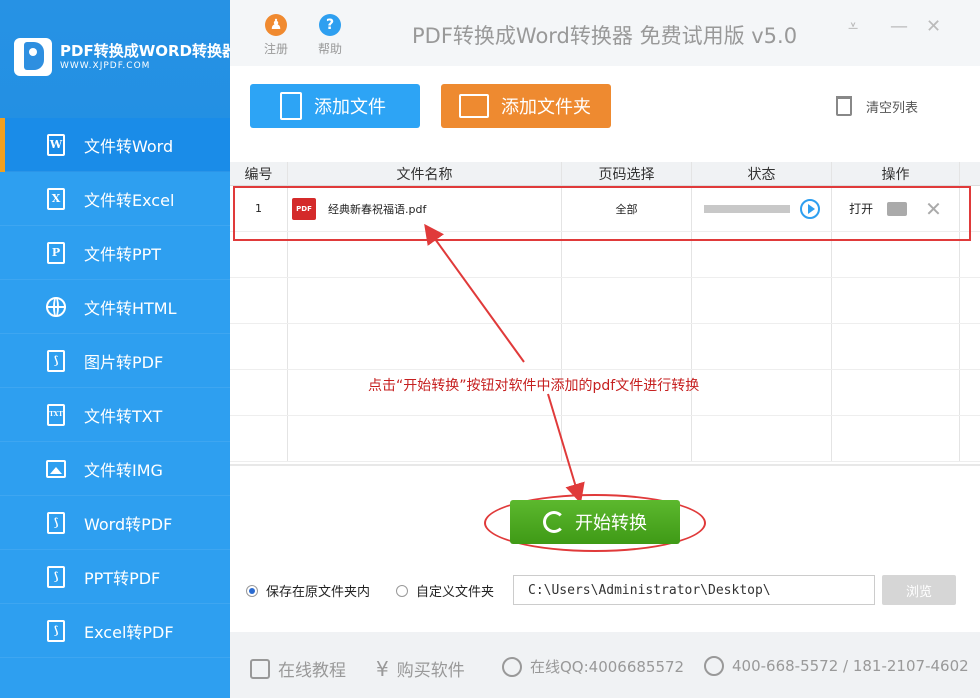 This screenshot has width=980, height=698. Describe the element at coordinates (474, 106) in the screenshot. I see `folder-icon` at that location.